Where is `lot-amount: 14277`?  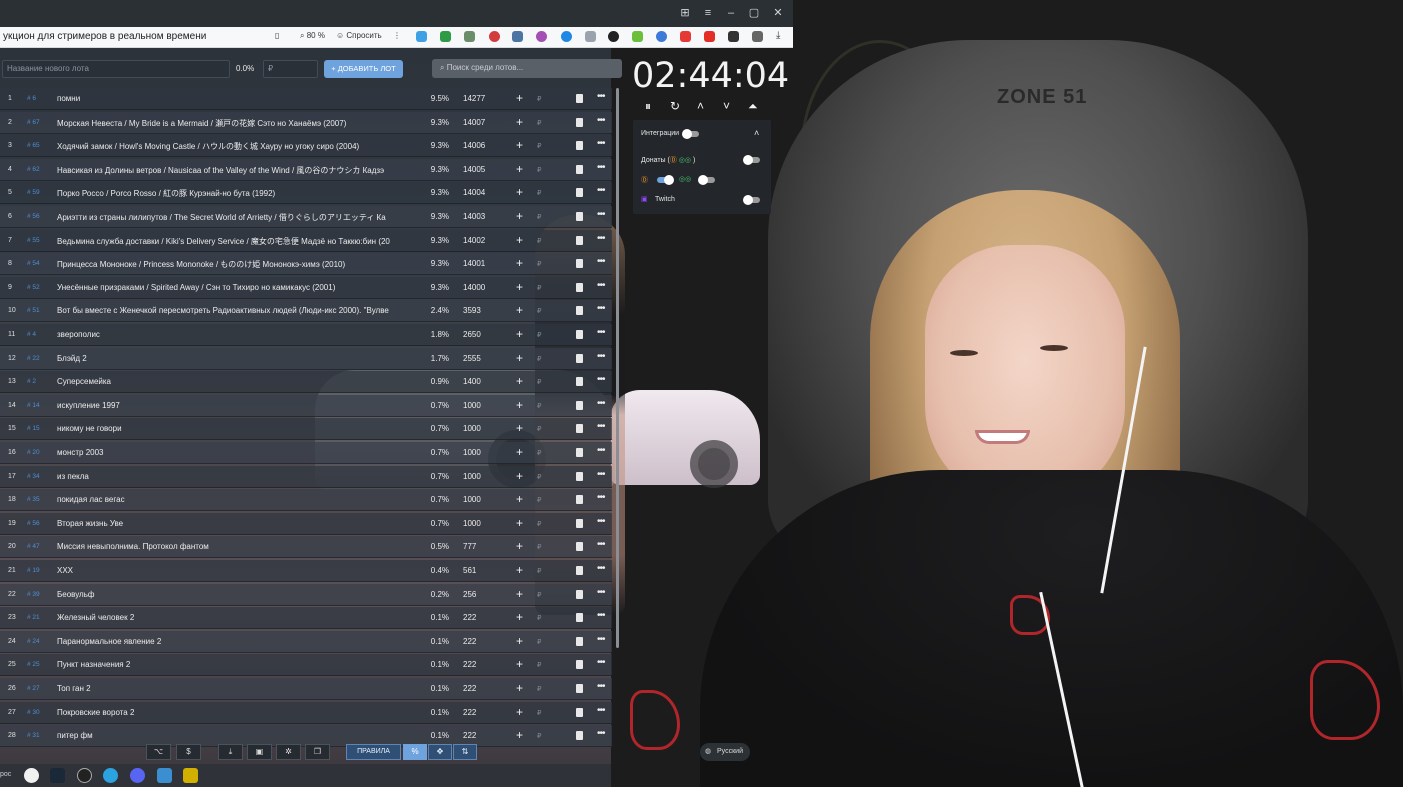
lot-amount: 14277 is located at coordinates (474, 98).